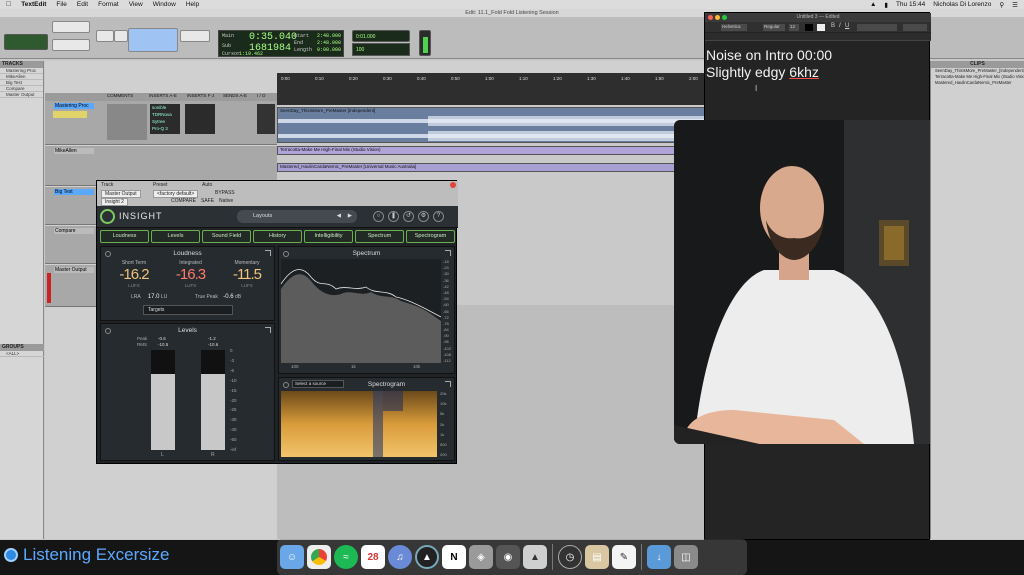  Describe the element at coordinates (165, 119) in the screenshot. I see `inserts-a-e: sonible TDRNova Sytree Pro-Q 3` at that location.